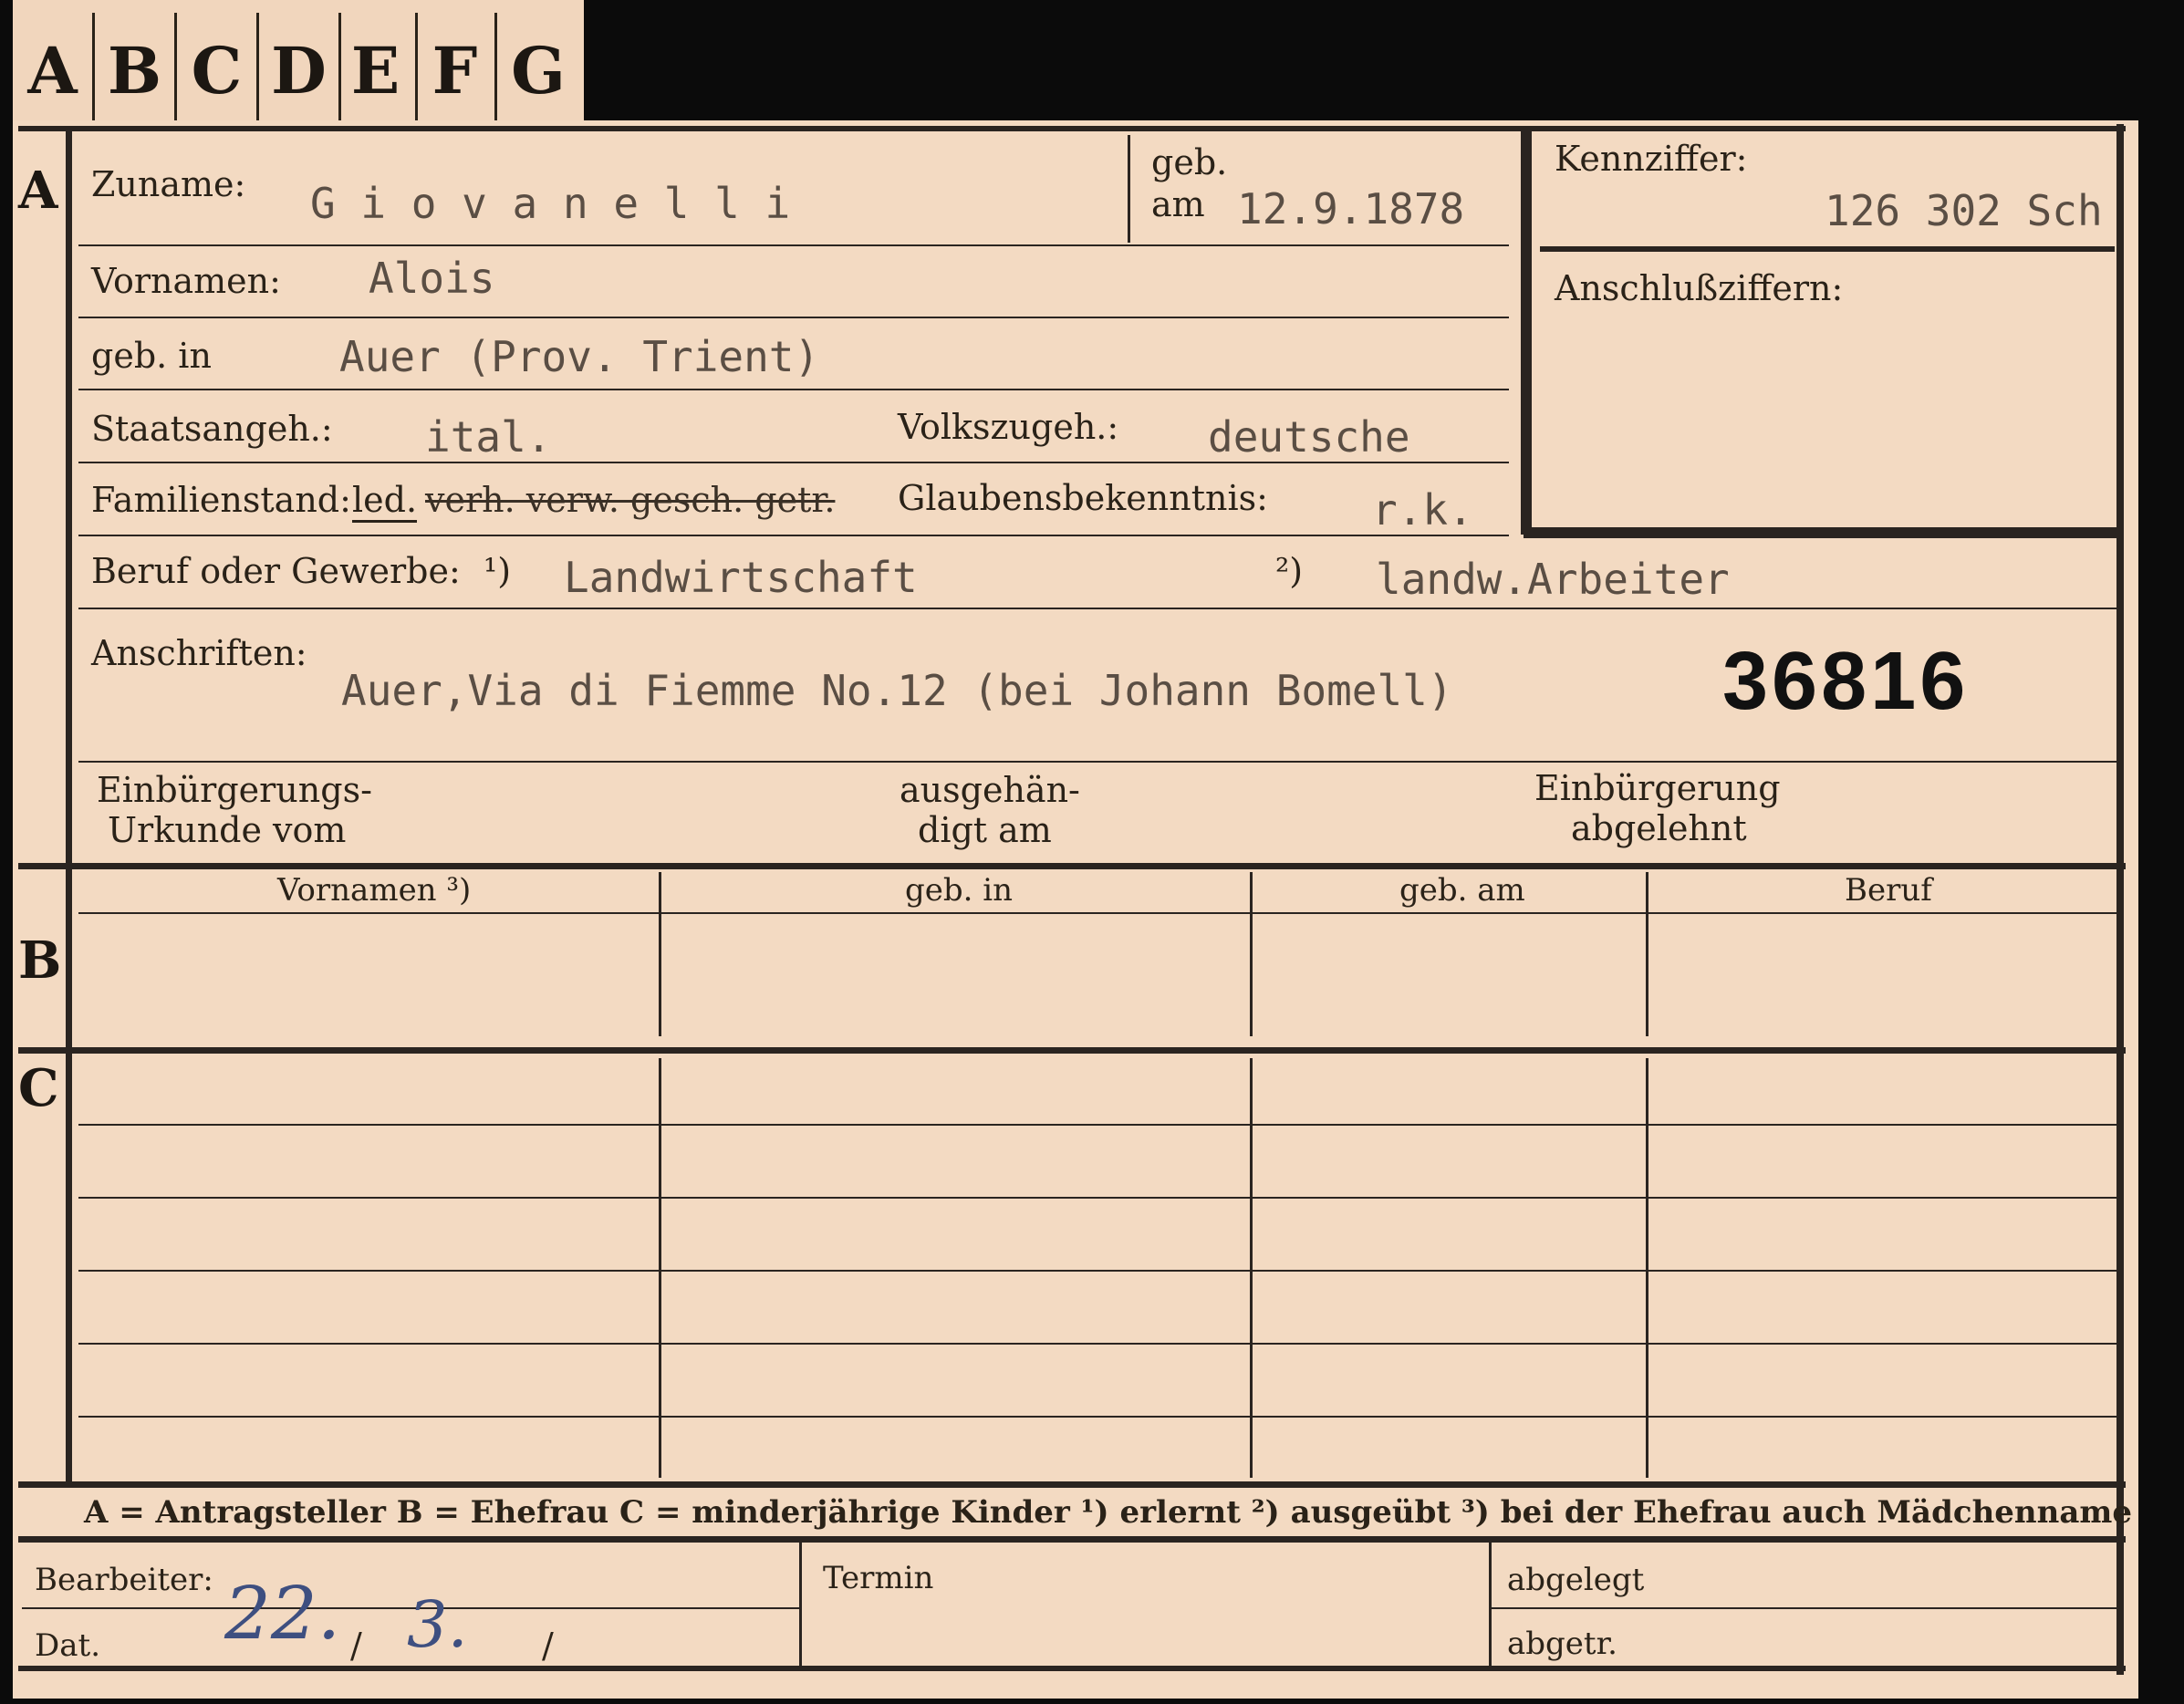 The width and height of the screenshot is (2184, 1704). I want to click on col-header-beruf: Beruf, so click(1888, 890).